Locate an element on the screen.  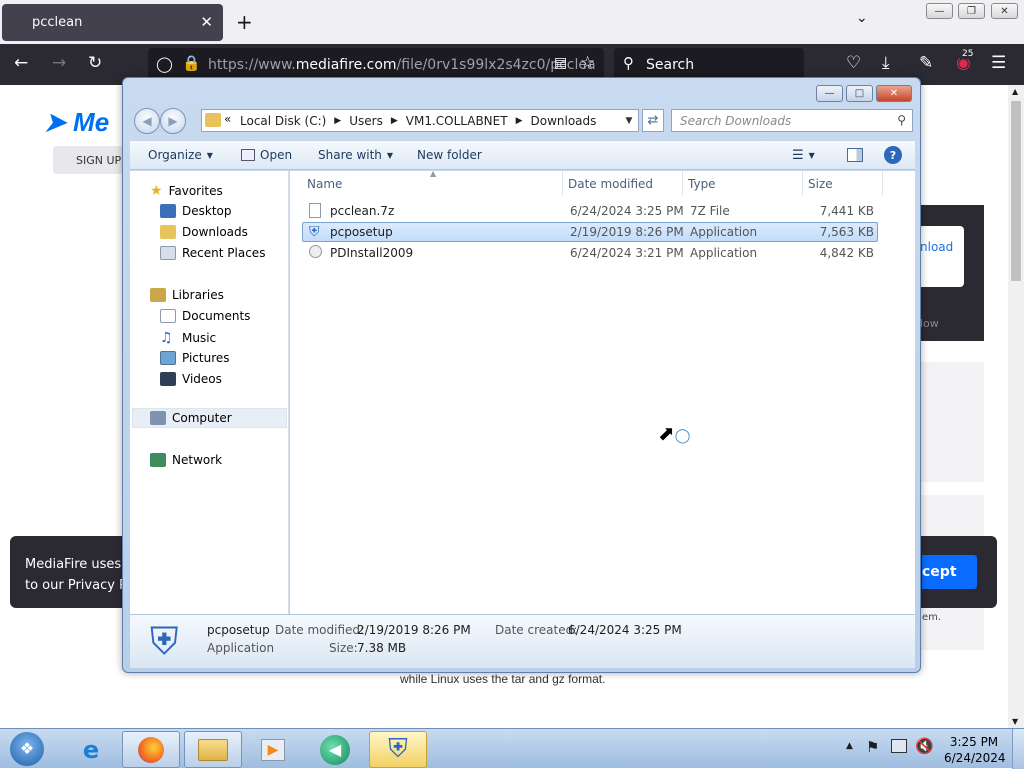
bookmark-star-icon: ☆ is located at coordinates (587, 63).